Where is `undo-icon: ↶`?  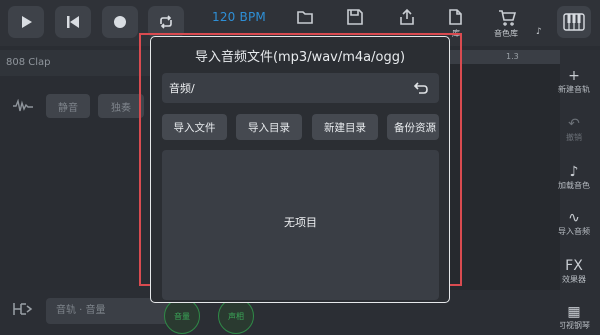 undo-icon: ↶ is located at coordinates (574, 124).